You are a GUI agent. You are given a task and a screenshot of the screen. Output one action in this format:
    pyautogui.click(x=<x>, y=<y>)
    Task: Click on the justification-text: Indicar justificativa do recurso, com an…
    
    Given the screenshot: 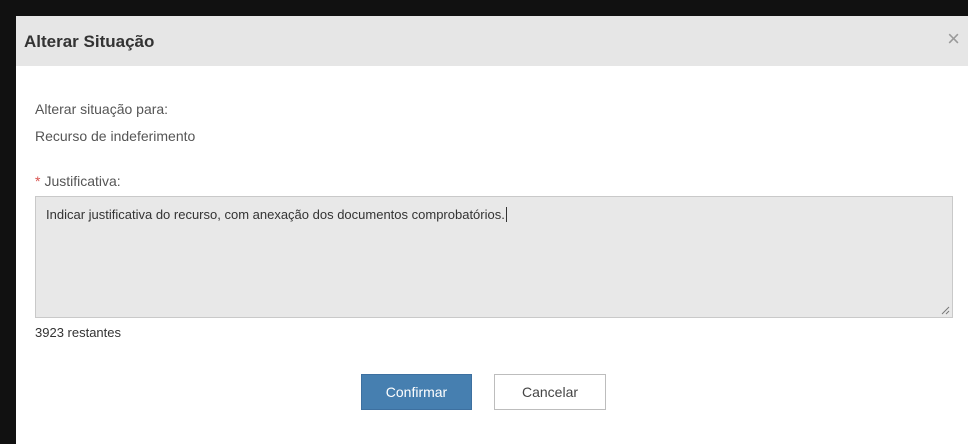 What is the action you would take?
    pyautogui.click(x=276, y=214)
    